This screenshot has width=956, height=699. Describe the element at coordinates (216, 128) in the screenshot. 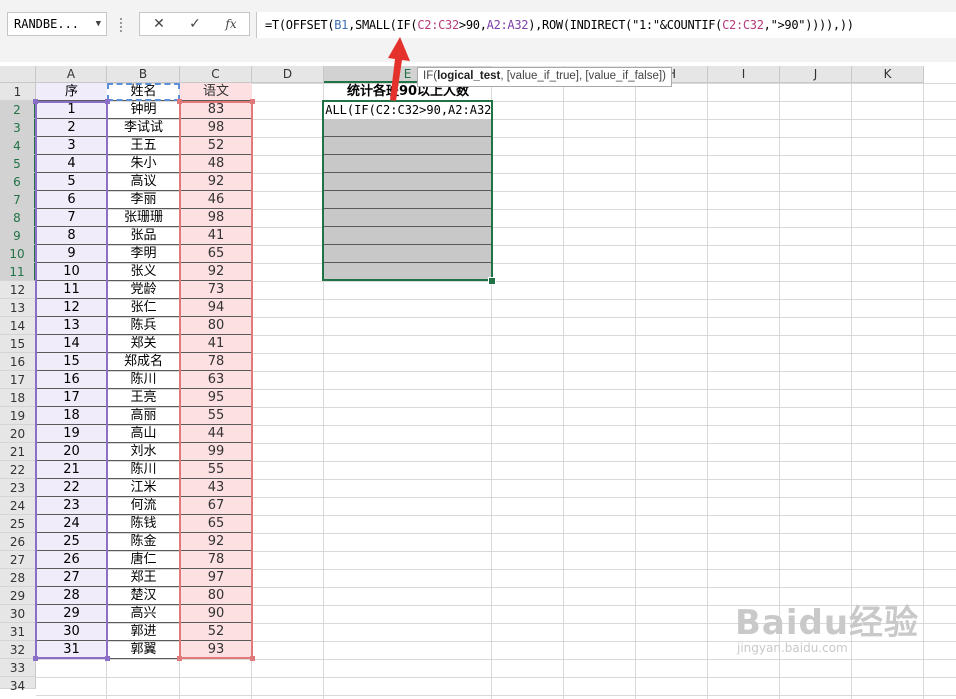

I see `cell-score: 98` at that location.